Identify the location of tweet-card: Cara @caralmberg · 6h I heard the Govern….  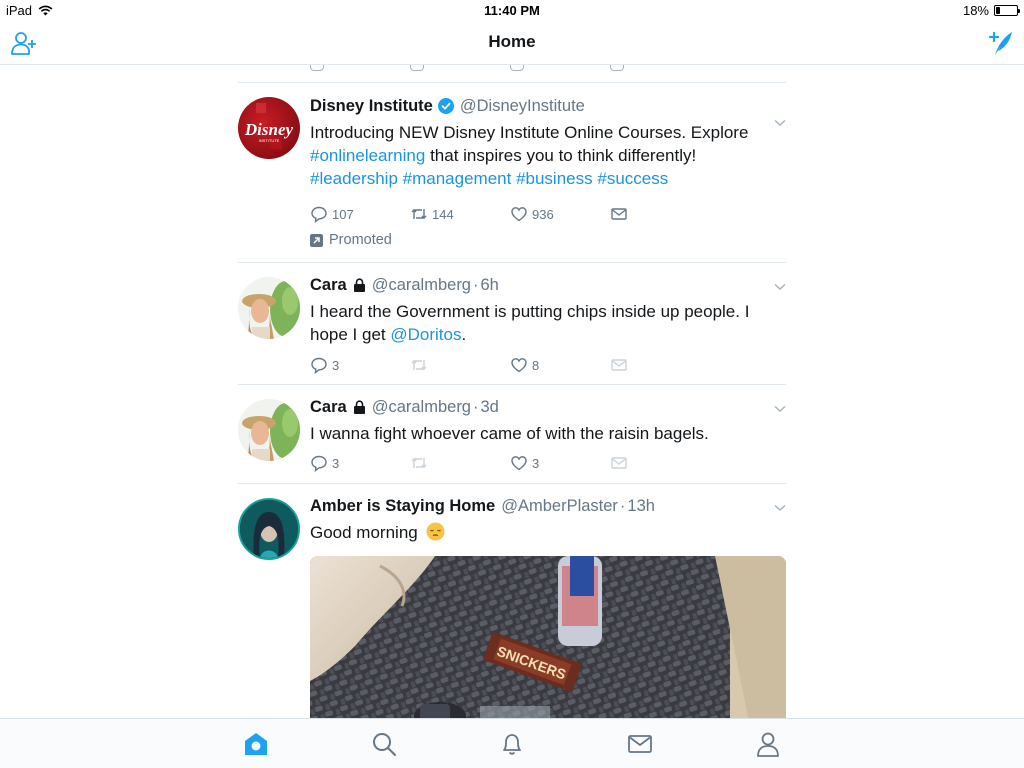
(512, 324).